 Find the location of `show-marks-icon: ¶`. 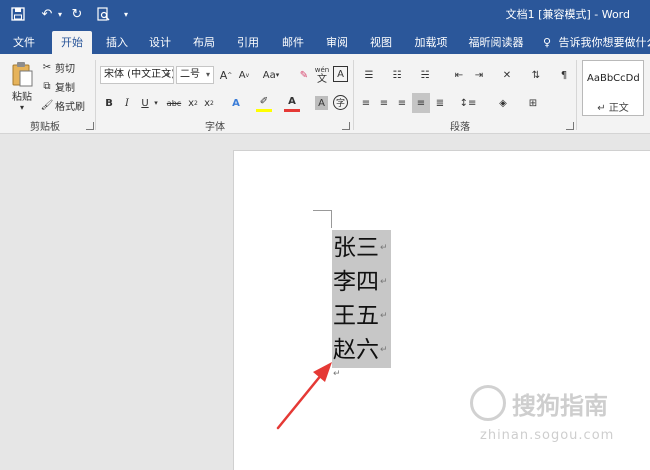

show-marks-icon: ¶ is located at coordinates (564, 75).